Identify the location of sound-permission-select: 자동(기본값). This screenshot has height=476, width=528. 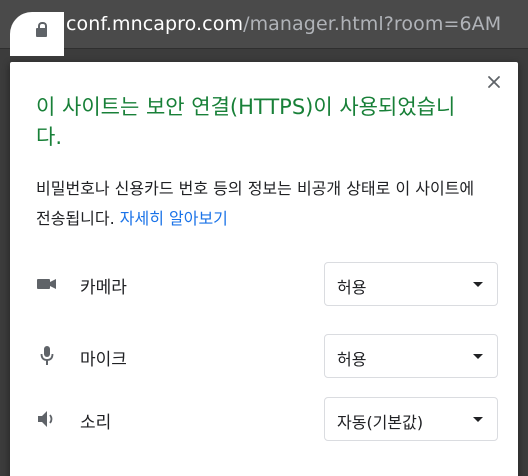
(411, 419).